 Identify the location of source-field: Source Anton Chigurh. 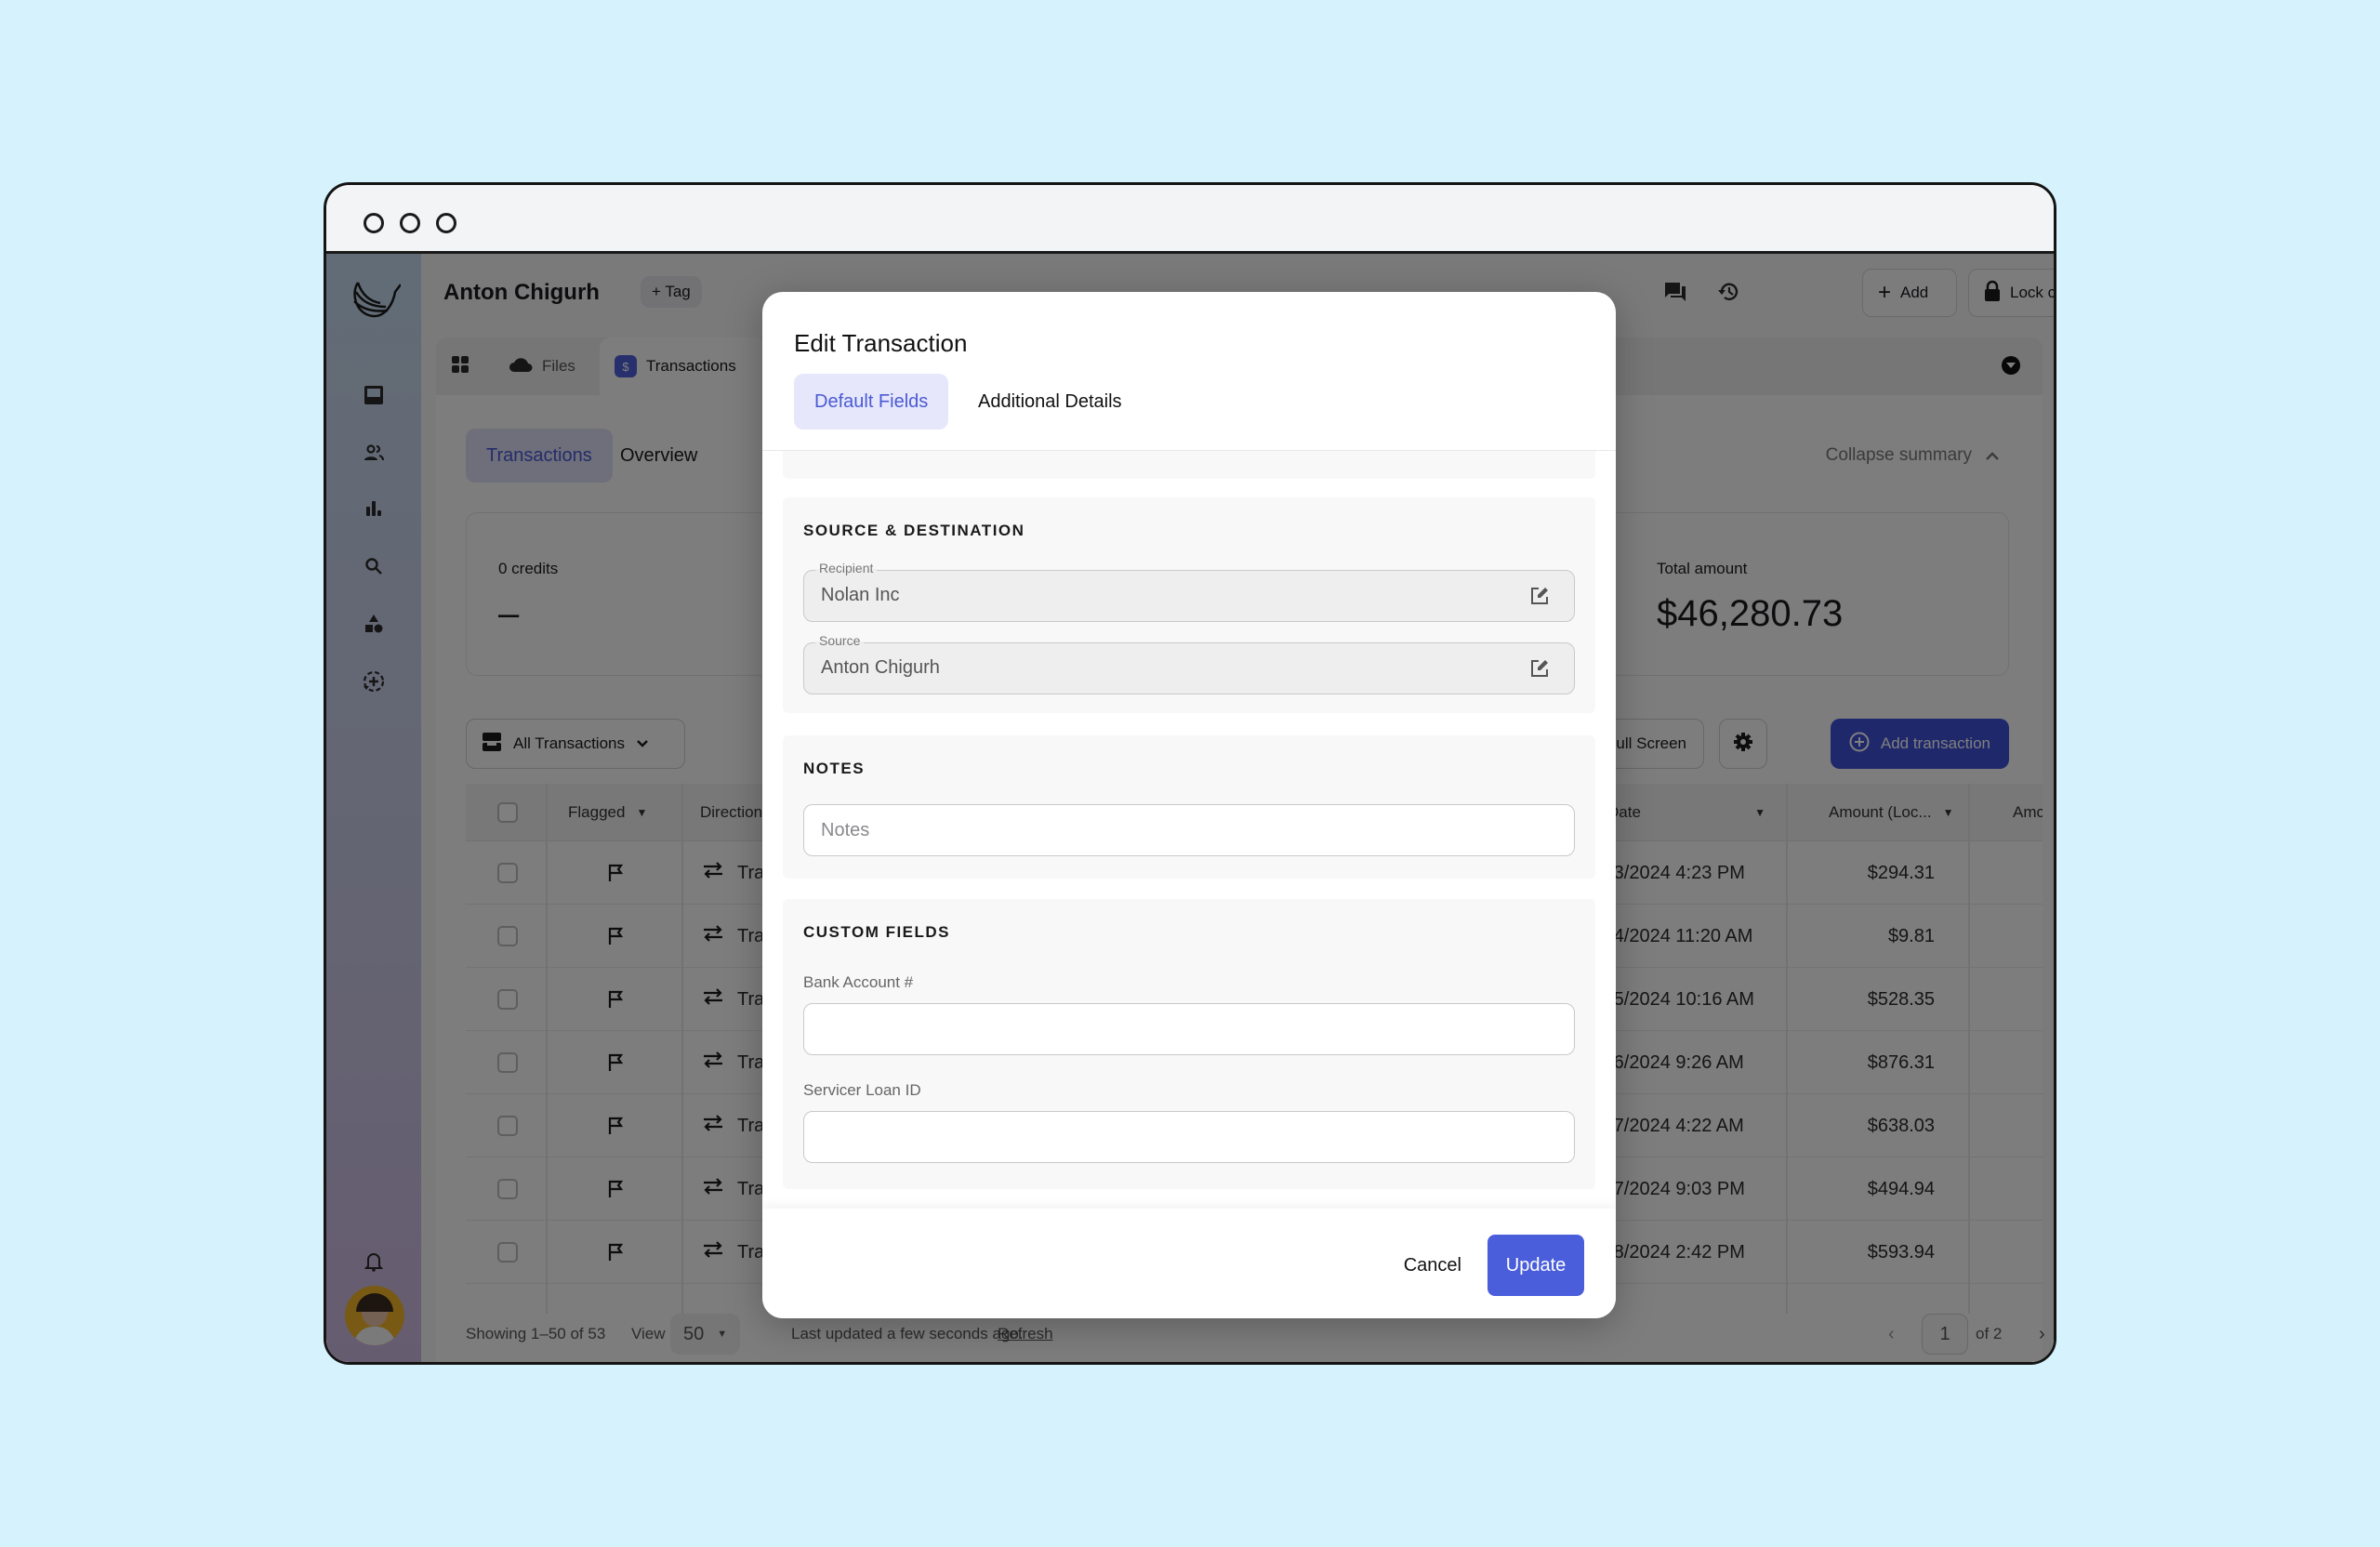
(1189, 663).